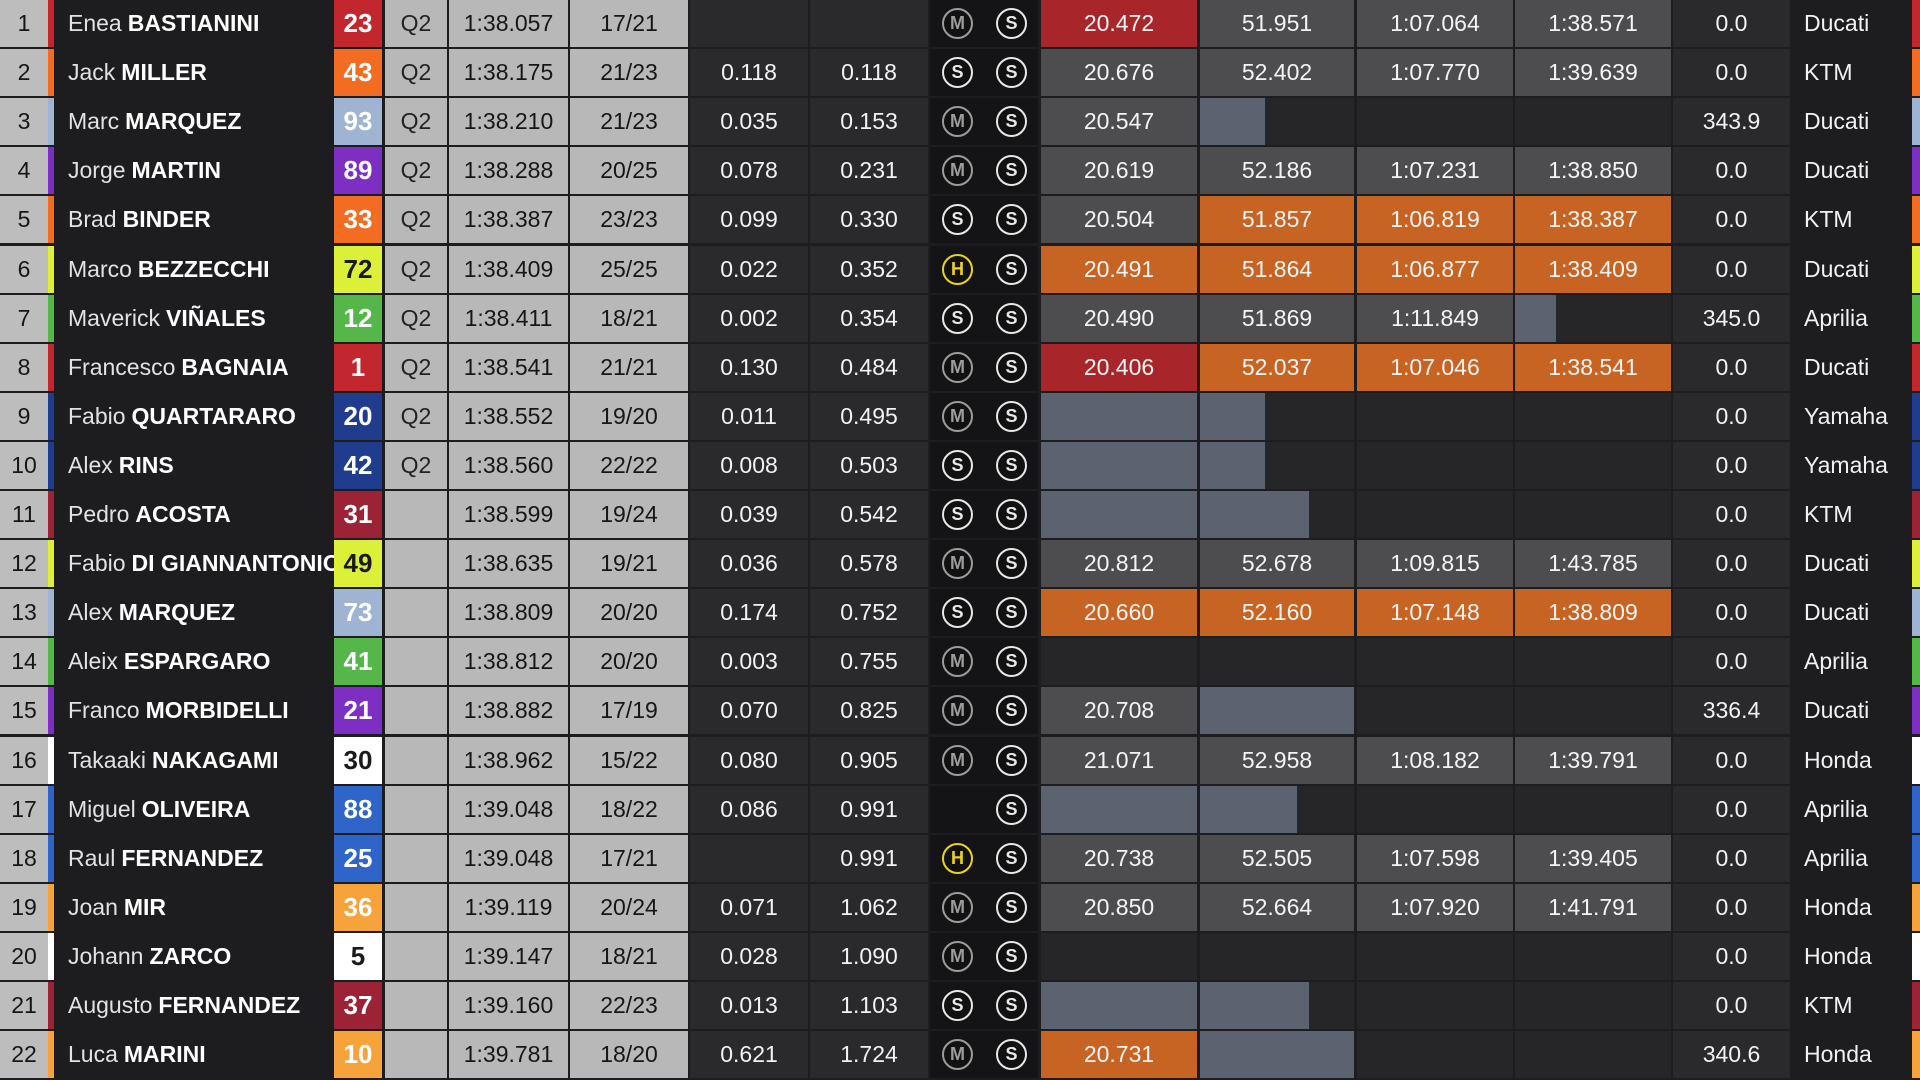 The image size is (1920, 1080). I want to click on sector-1-time: 20.472, so click(1119, 23).